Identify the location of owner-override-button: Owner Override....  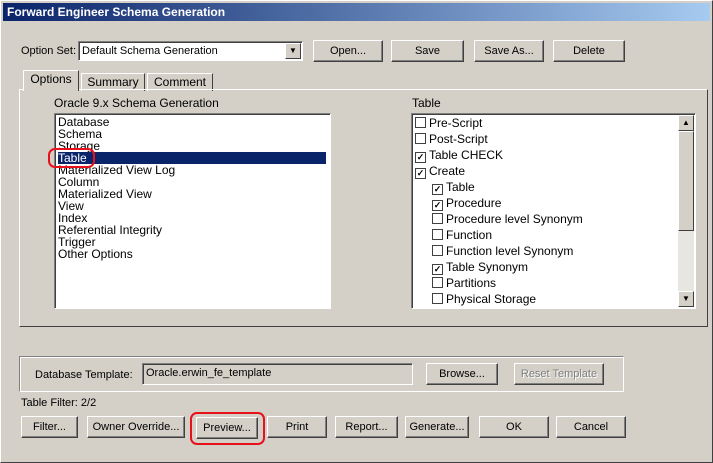
(136, 427).